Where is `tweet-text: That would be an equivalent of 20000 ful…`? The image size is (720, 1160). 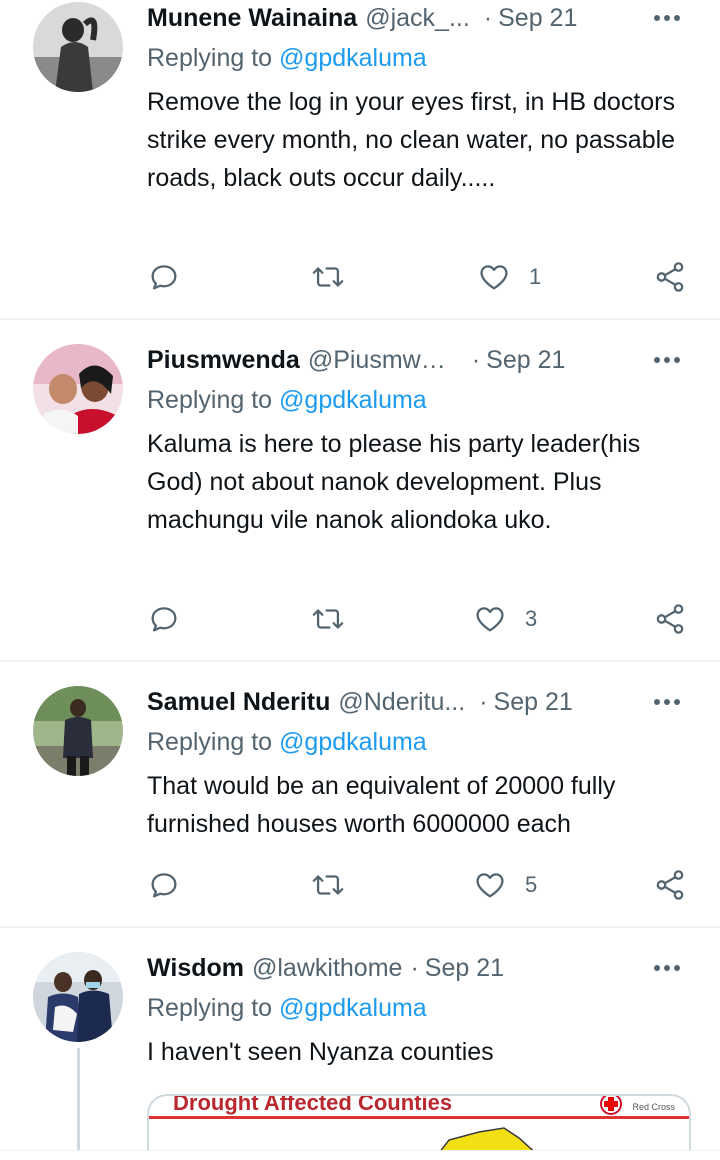 tweet-text: That would be an equivalent of 20000 ful… is located at coordinates (381, 805).